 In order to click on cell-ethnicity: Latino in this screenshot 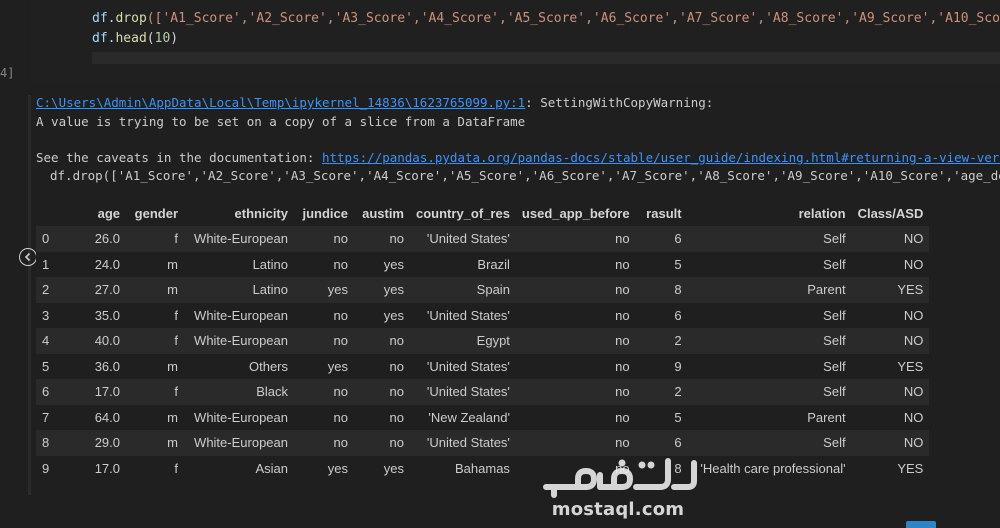, I will do `click(270, 264)`.